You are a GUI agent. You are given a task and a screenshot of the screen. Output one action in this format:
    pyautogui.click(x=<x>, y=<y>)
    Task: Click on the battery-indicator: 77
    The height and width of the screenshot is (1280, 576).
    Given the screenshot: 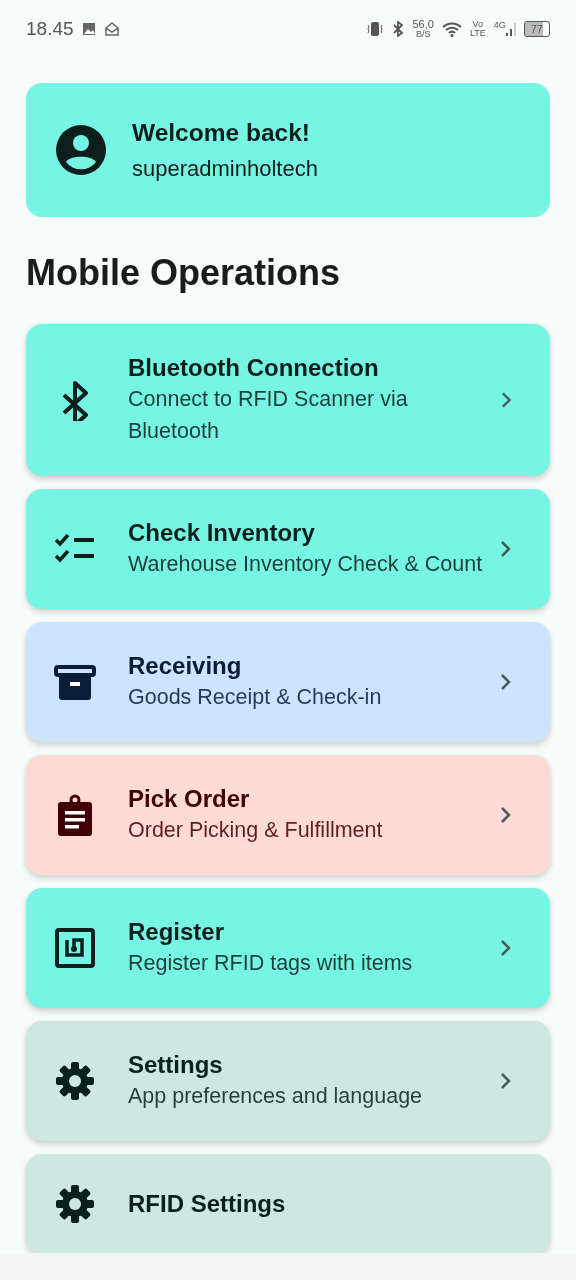 What is the action you would take?
    pyautogui.click(x=536, y=29)
    